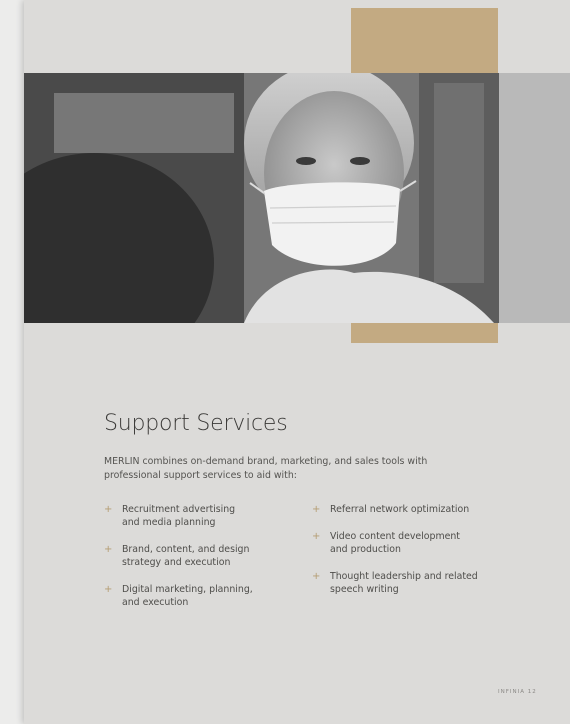 The height and width of the screenshot is (724, 570). I want to click on accent-block-top, so click(424, 40).